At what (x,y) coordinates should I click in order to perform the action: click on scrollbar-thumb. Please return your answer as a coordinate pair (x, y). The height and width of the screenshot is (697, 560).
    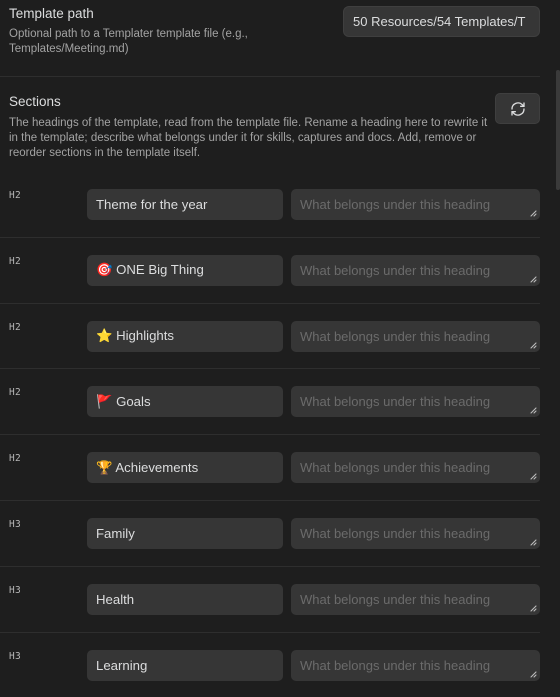
    Looking at the image, I should click on (558, 130).